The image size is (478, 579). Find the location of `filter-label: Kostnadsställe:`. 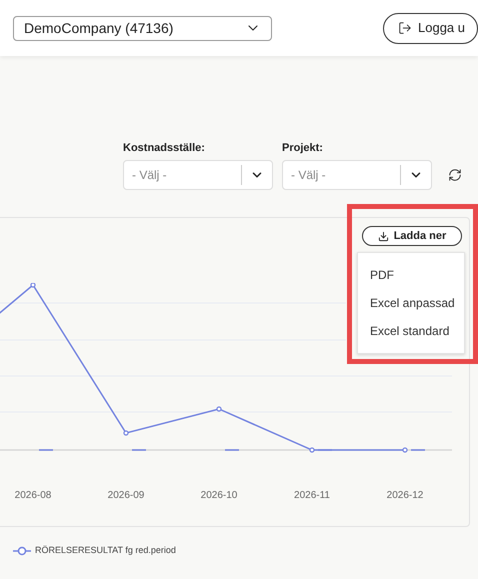

filter-label: Kostnadsställe: is located at coordinates (164, 148).